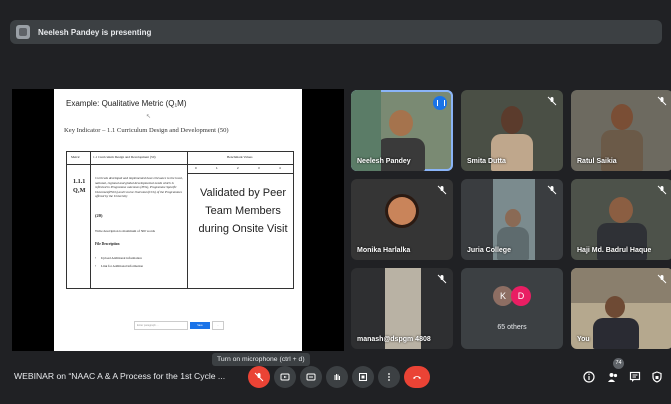 This screenshot has height=404, width=671. Describe the element at coordinates (402, 308) in the screenshot. I see `participant-tile: manash@dspgm 4808` at that location.